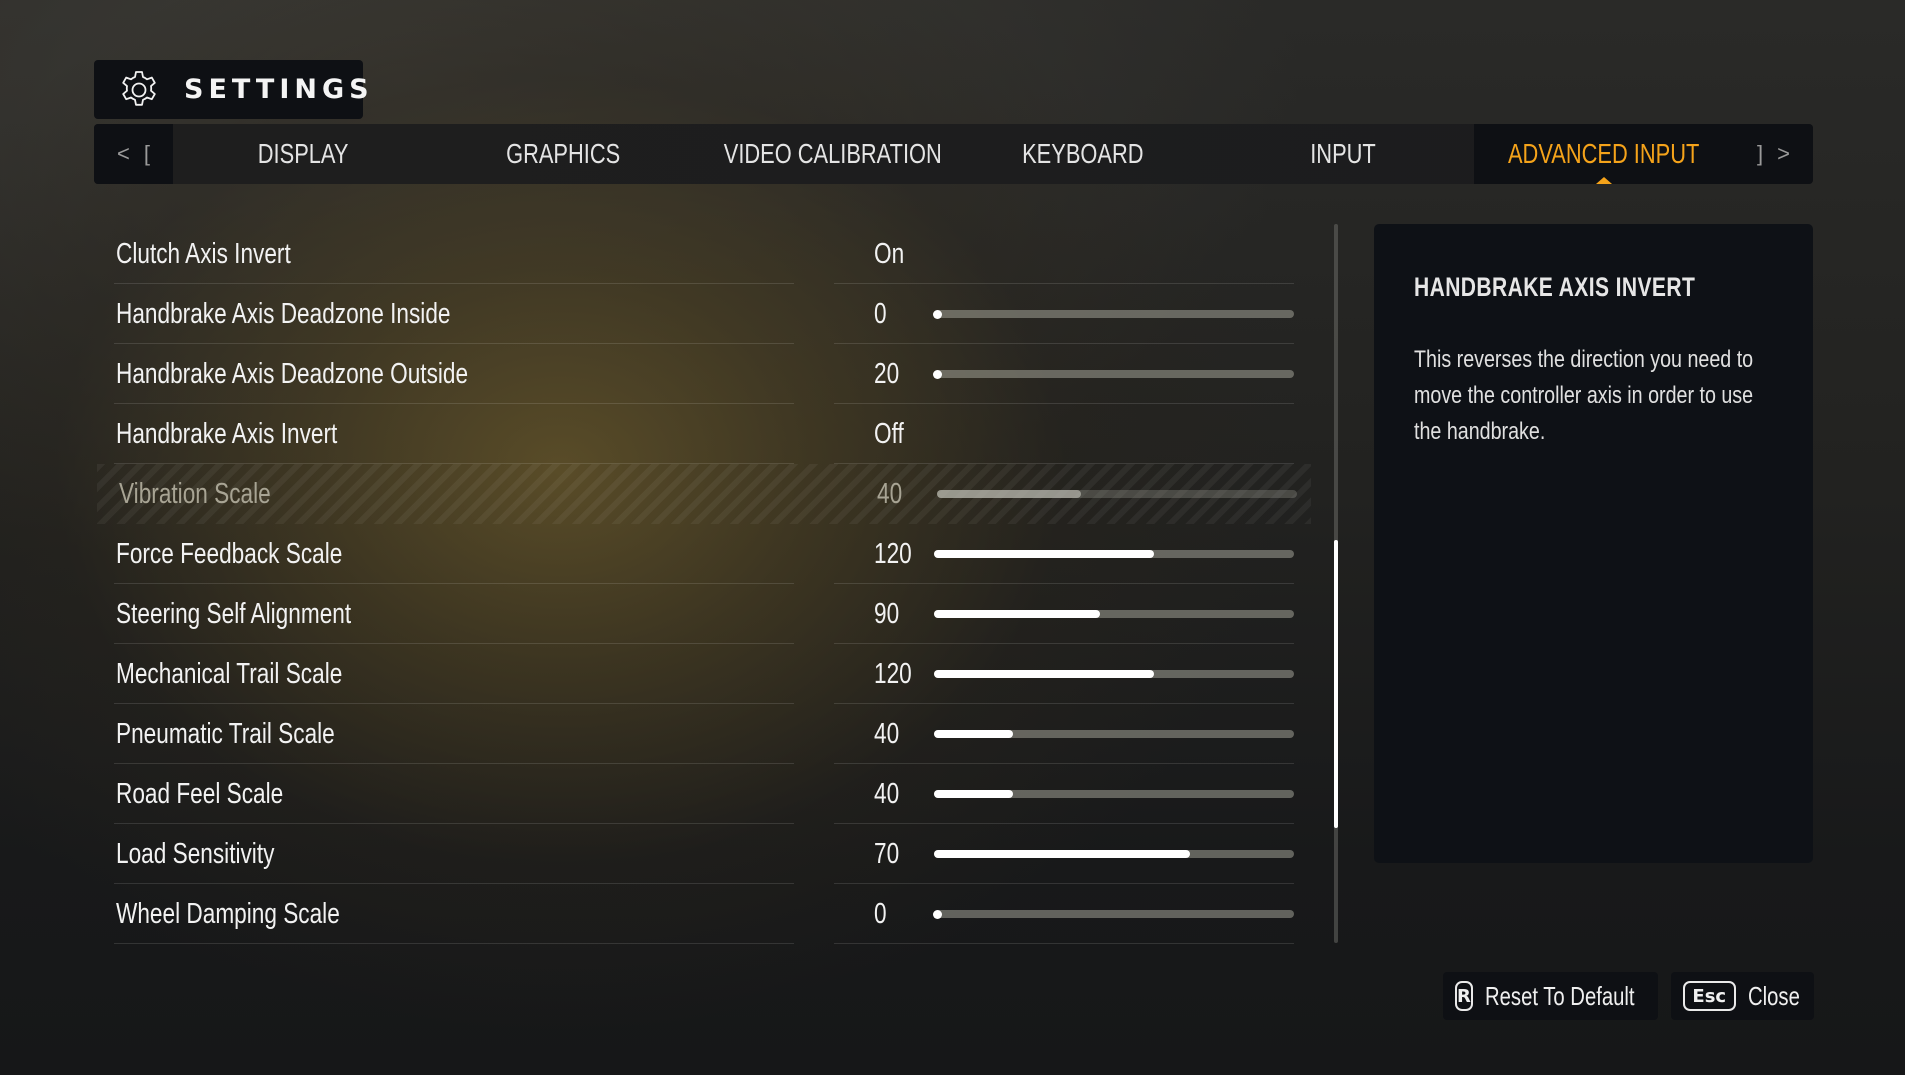 This screenshot has height=1075, width=1905. Describe the element at coordinates (1559, 995) in the screenshot. I see `reset-label-text: Reset To Default` at that location.